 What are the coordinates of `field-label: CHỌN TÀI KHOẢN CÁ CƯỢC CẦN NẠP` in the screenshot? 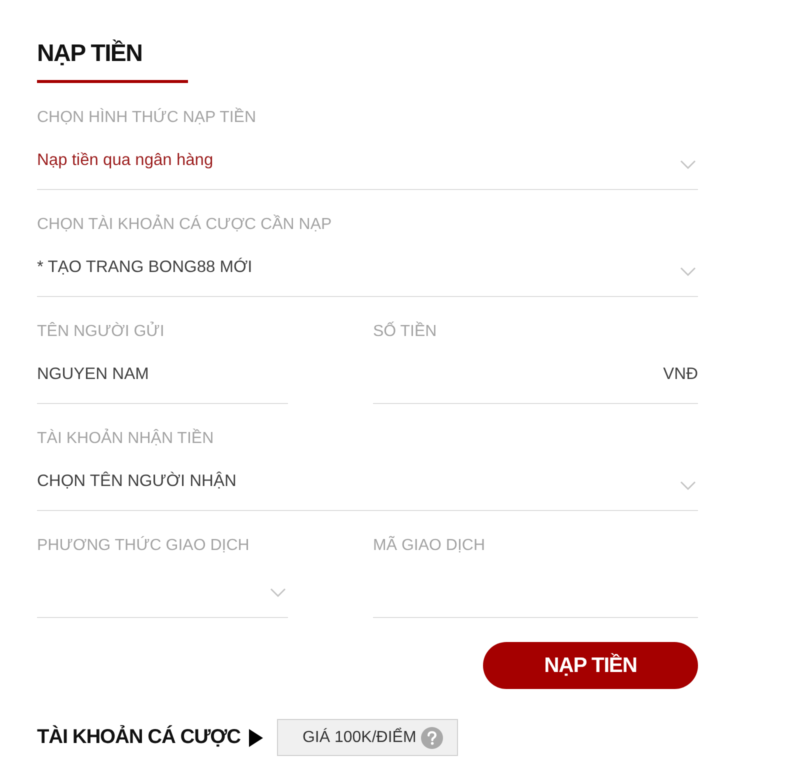 It's located at (184, 225).